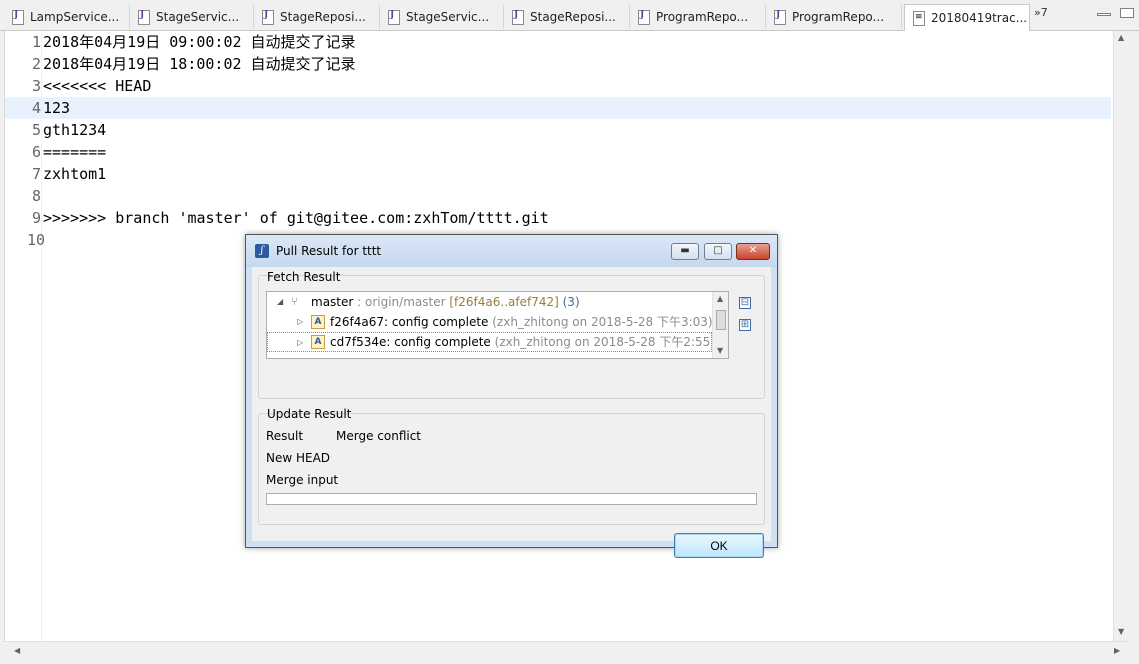 The height and width of the screenshot is (664, 1139). I want to click on line-number: 6, so click(36, 152).